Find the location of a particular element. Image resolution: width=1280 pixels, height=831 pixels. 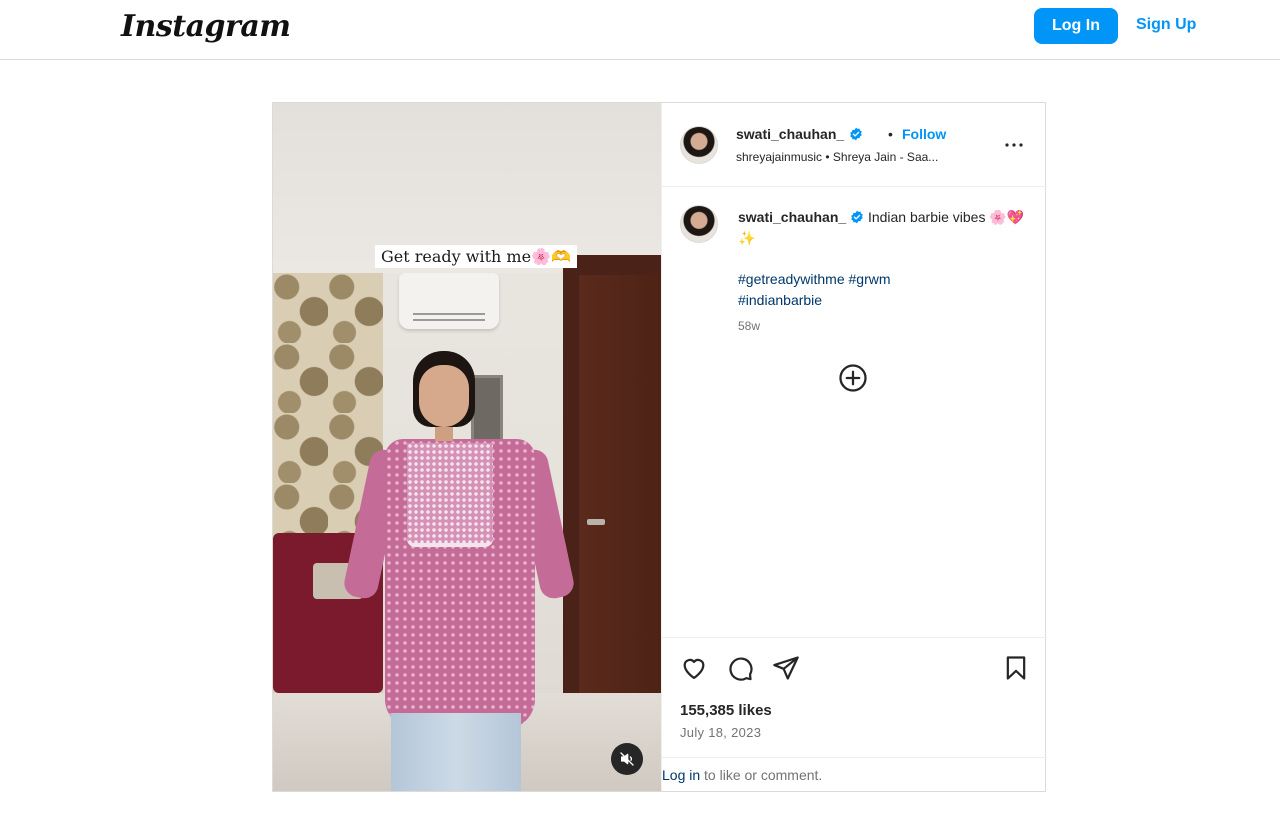

plus-circle-icon is located at coordinates (853, 378).